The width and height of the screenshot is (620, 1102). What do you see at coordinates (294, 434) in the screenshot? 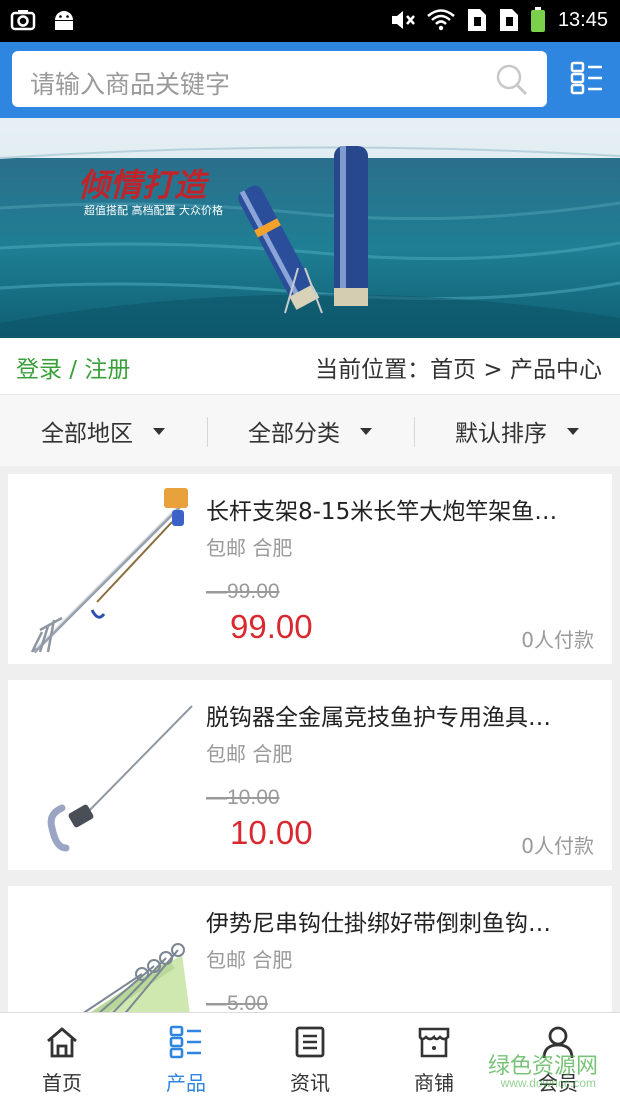
I see `category-filter-label: 全部分类` at bounding box center [294, 434].